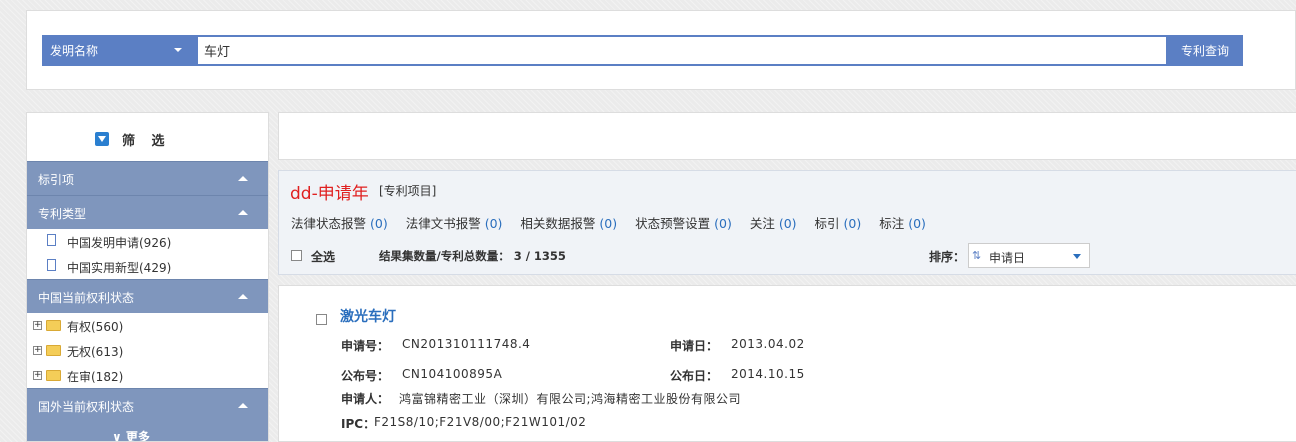  I want to click on section-label: 中国当前权利状态, so click(86, 298).